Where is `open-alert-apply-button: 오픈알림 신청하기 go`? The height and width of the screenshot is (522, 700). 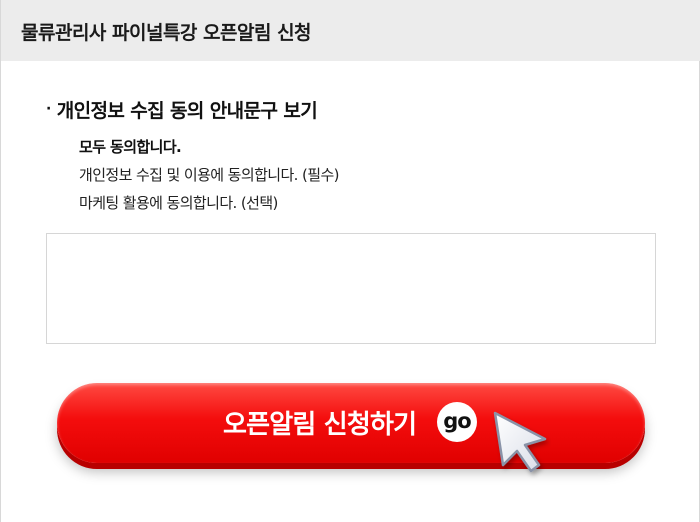
open-alert-apply-button: 오픈알림 신청하기 go is located at coordinates (351, 423).